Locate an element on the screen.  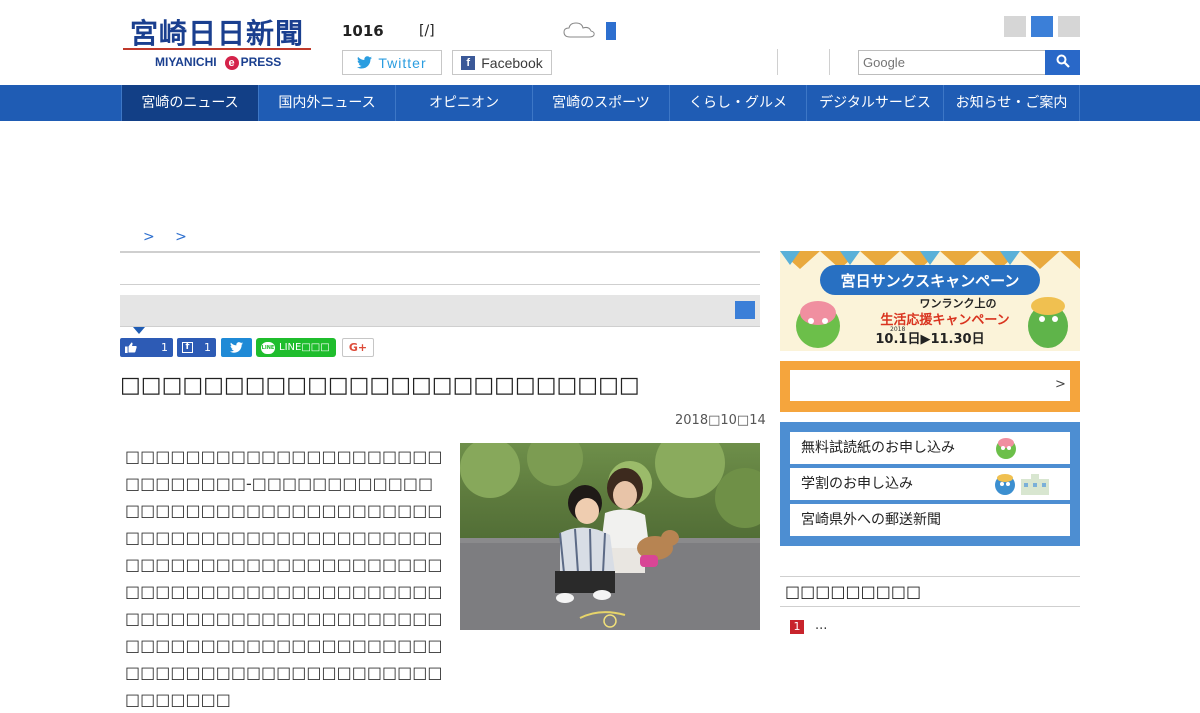
nav-miyazaki-sports: 宮崎のスポーツ is located at coordinates (600, 103).